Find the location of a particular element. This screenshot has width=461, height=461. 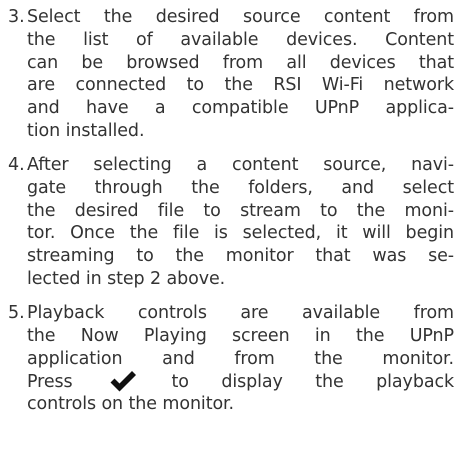

press-label: Press is located at coordinates (50, 382).